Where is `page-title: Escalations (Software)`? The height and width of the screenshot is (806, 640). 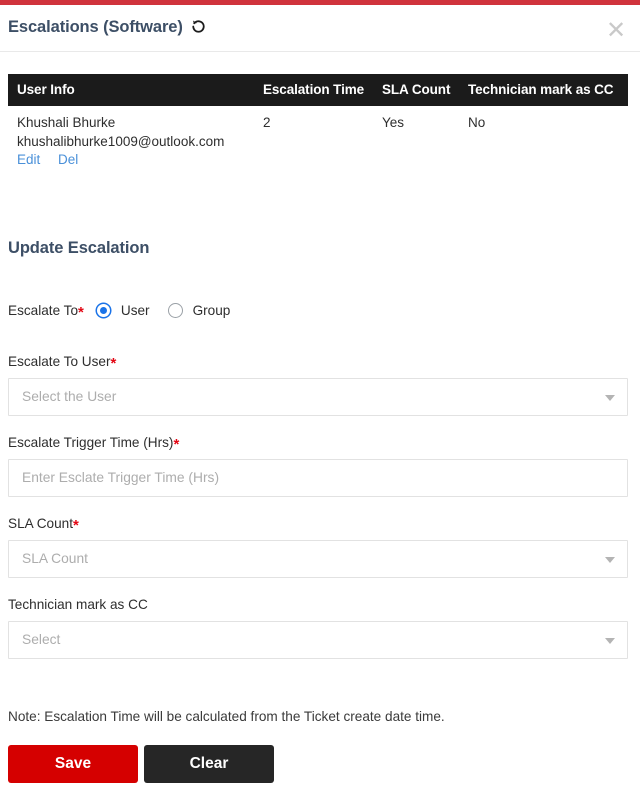
page-title: Escalations (Software) is located at coordinates (107, 28).